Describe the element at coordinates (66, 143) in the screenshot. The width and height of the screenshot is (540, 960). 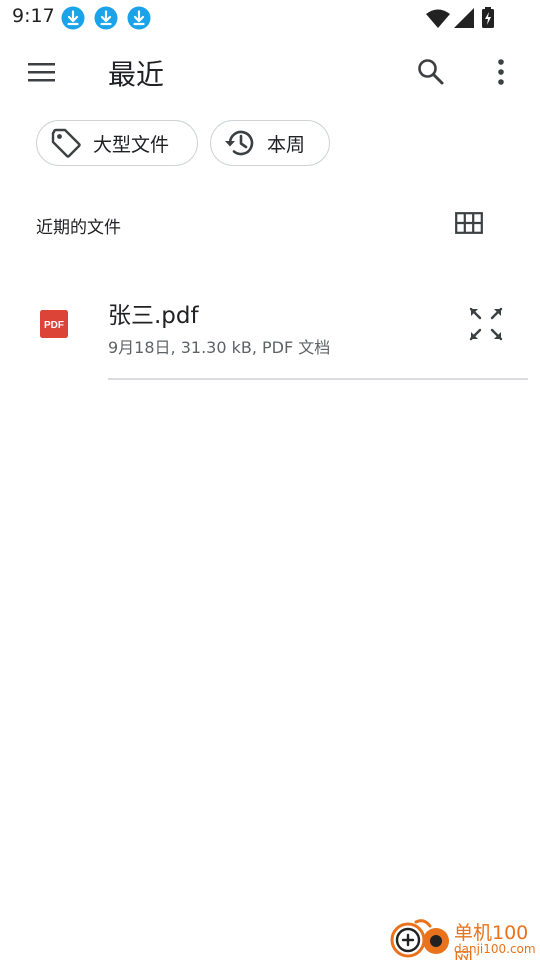
I see `tag-icon` at that location.